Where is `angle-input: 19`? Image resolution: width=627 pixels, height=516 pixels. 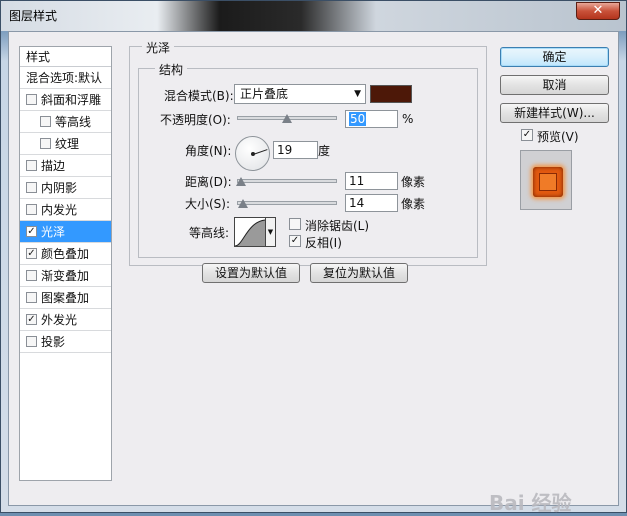 angle-input: 19 is located at coordinates (295, 150).